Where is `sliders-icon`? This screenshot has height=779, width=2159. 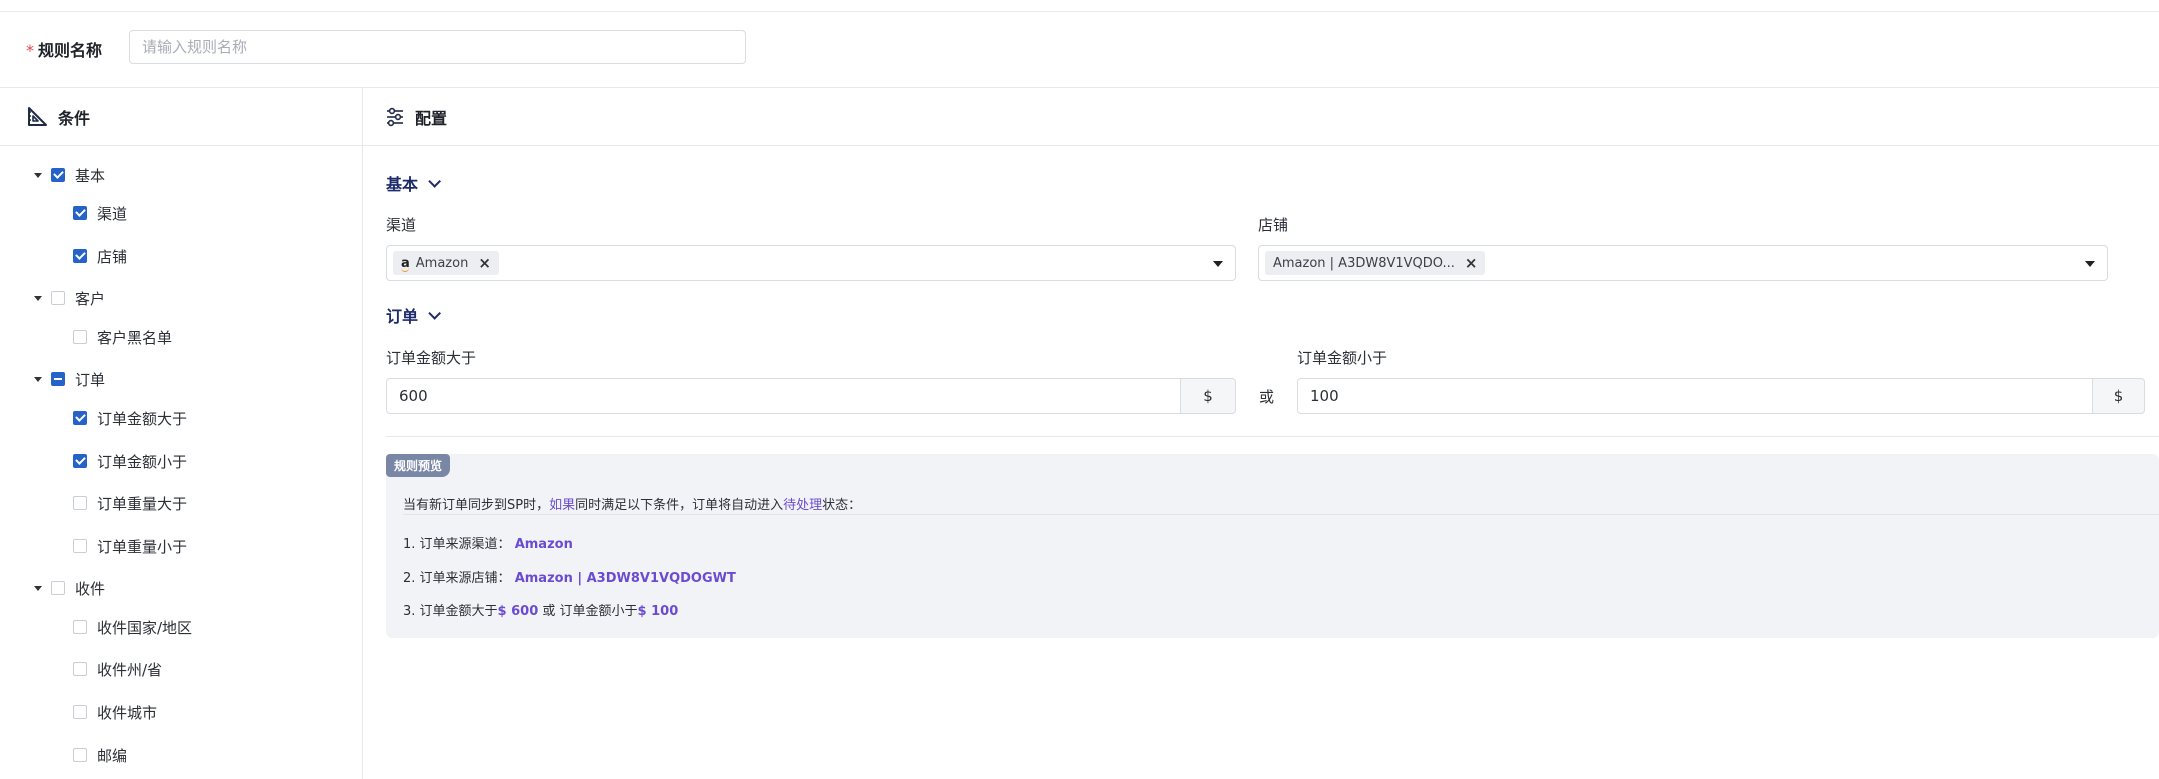 sliders-icon is located at coordinates (395, 116).